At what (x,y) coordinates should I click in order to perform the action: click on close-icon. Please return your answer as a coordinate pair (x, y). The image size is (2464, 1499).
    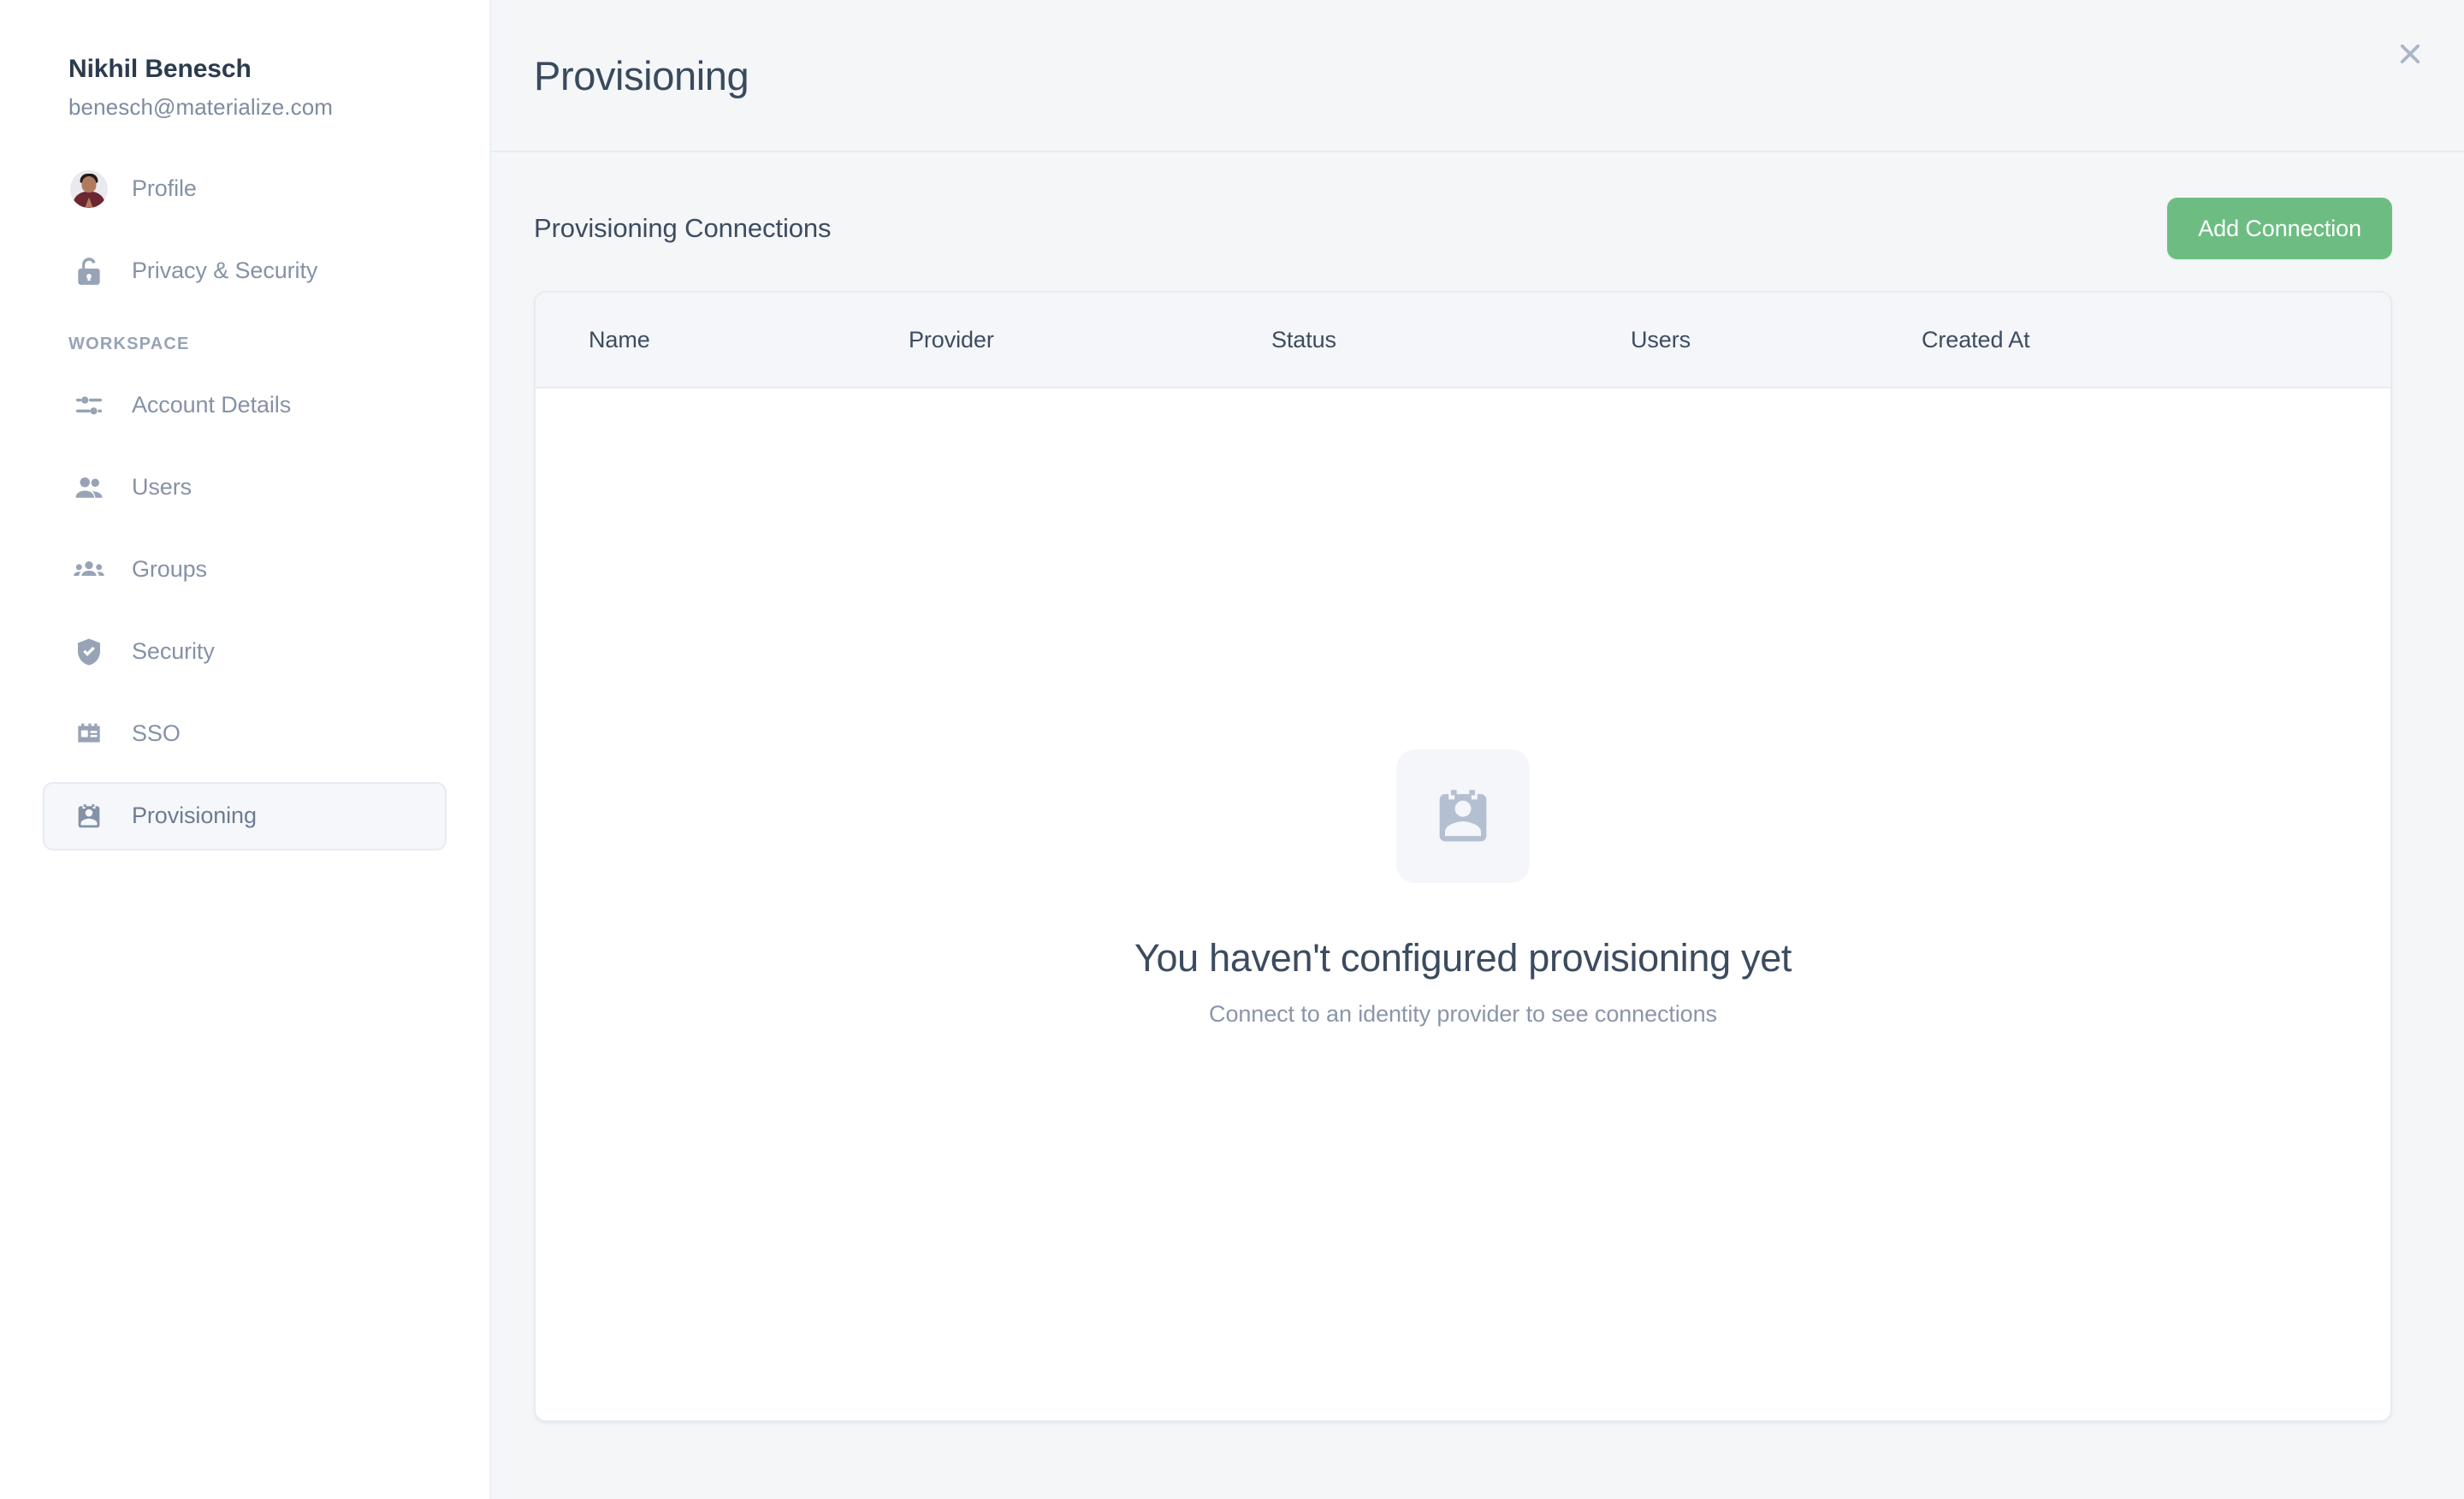
    Looking at the image, I should click on (2410, 54).